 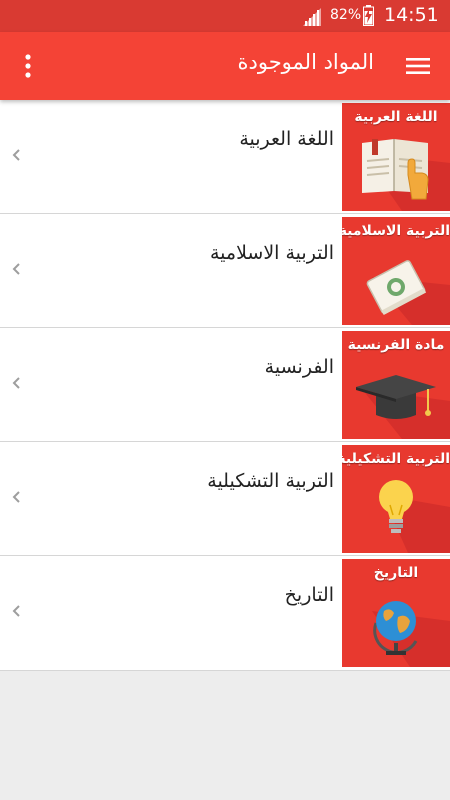 What do you see at coordinates (396, 613) in the screenshot?
I see `subject-thumbnail: التاريخ` at bounding box center [396, 613].